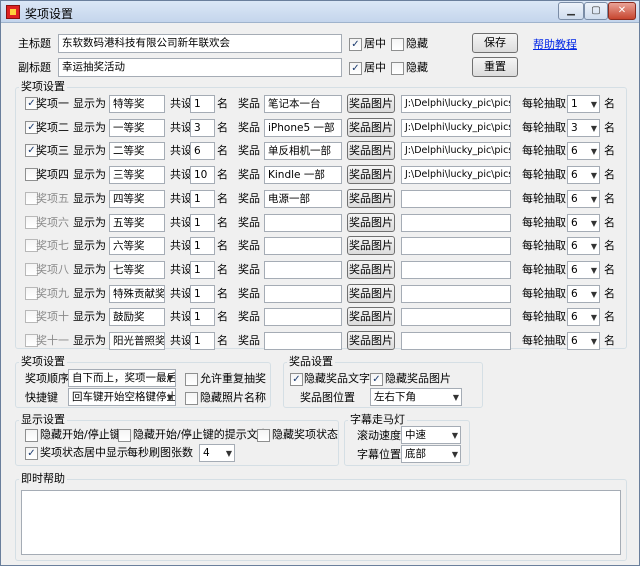 This screenshot has height=566, width=640. Describe the element at coordinates (555, 44) in the screenshot. I see `help-tutorial-link: 帮助教程` at that location.